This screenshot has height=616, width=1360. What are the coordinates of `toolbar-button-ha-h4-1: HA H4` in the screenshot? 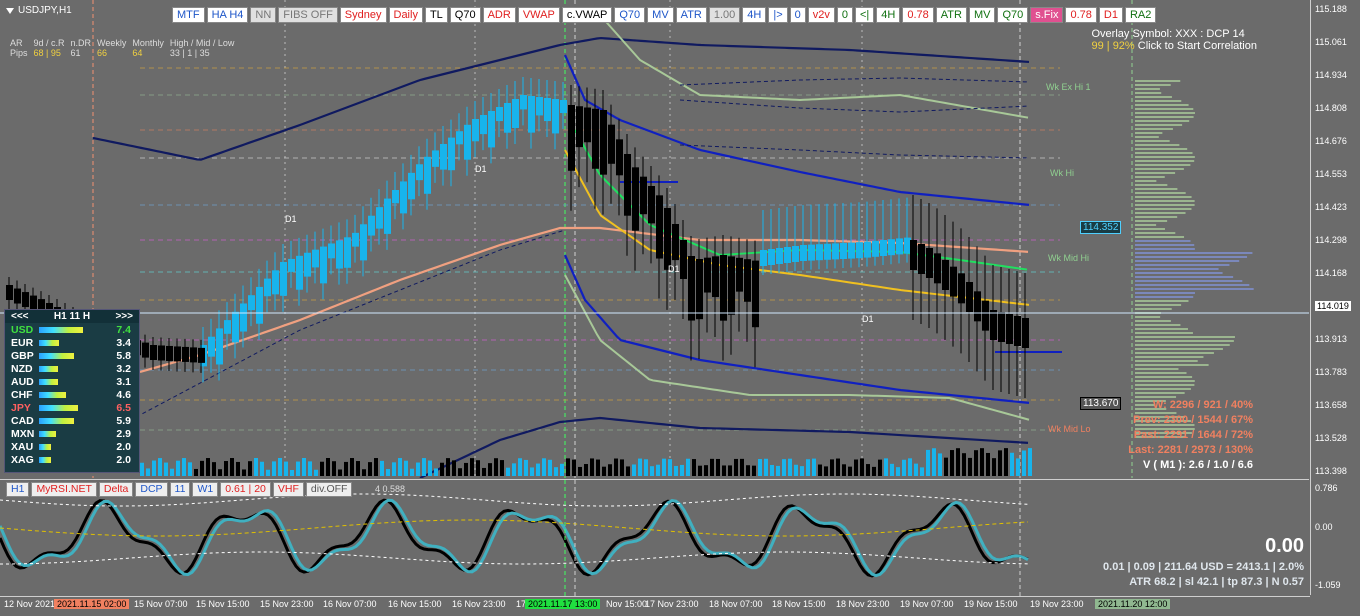 It's located at (227, 15).